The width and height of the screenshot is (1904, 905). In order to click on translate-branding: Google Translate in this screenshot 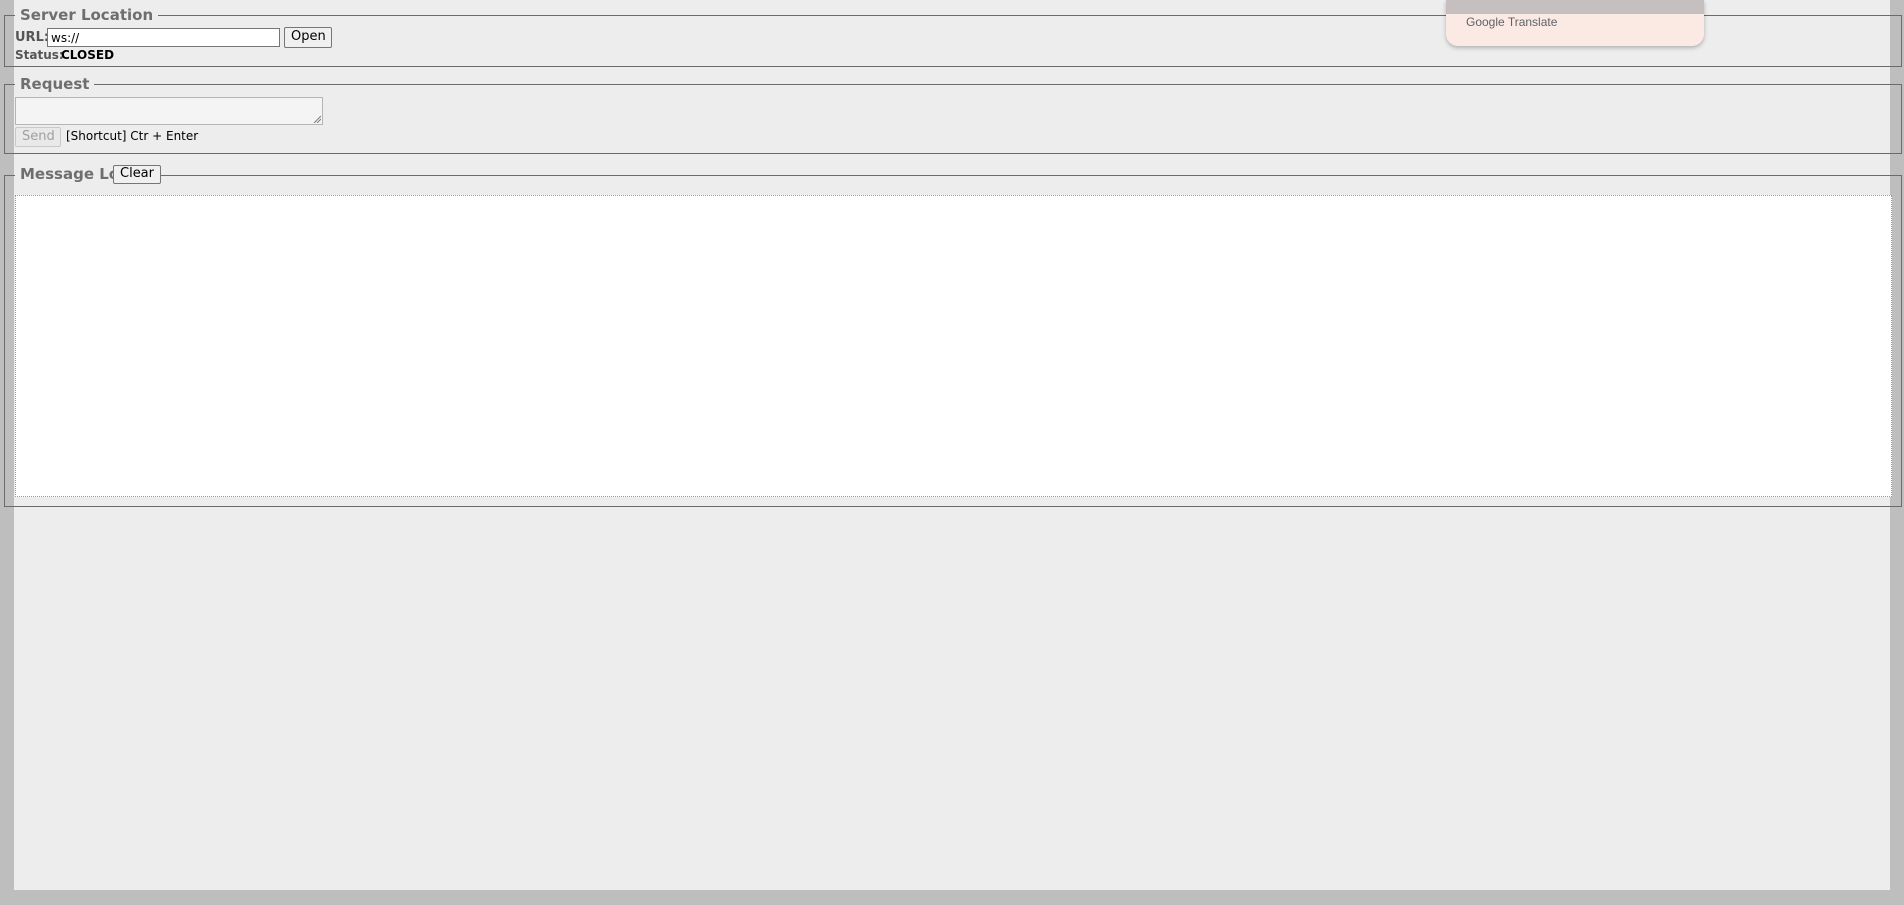, I will do `click(1511, 22)`.